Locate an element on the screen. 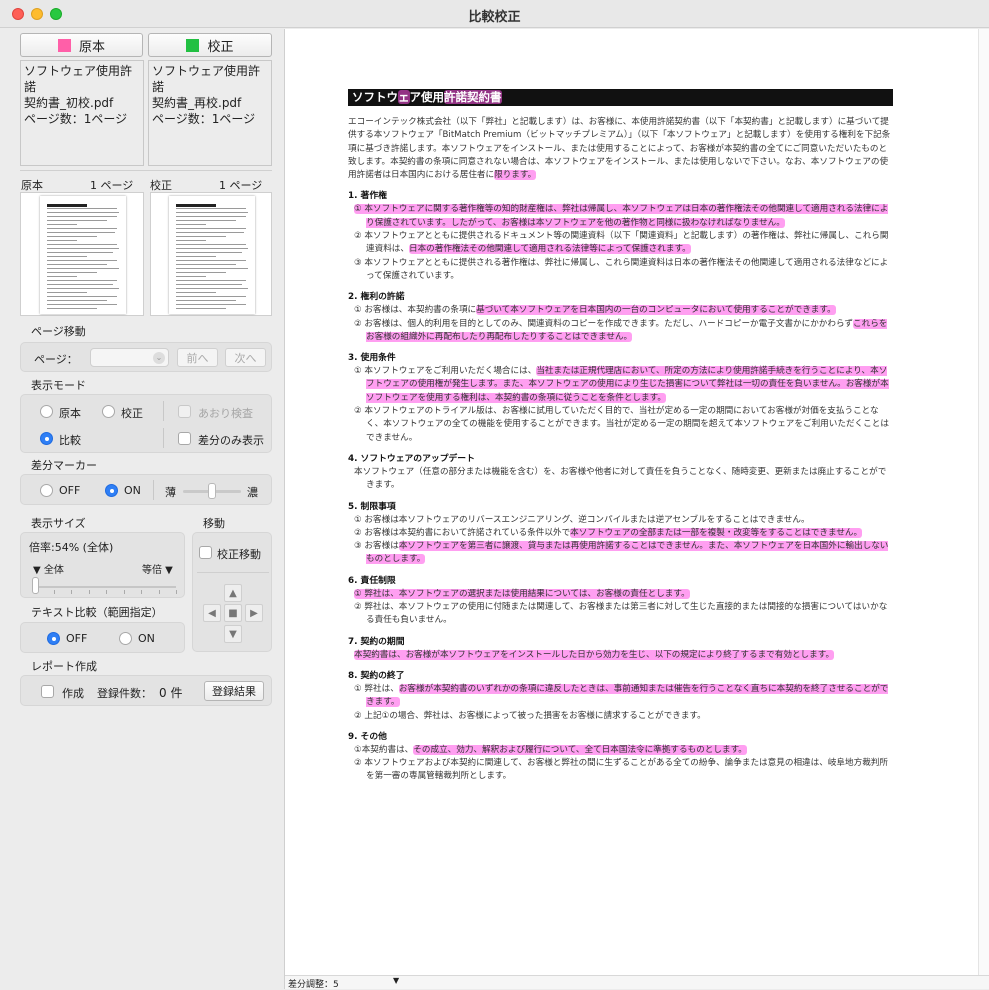 This screenshot has height=990, width=989. item-text: ① 弊社は、 is located at coordinates (376, 688).